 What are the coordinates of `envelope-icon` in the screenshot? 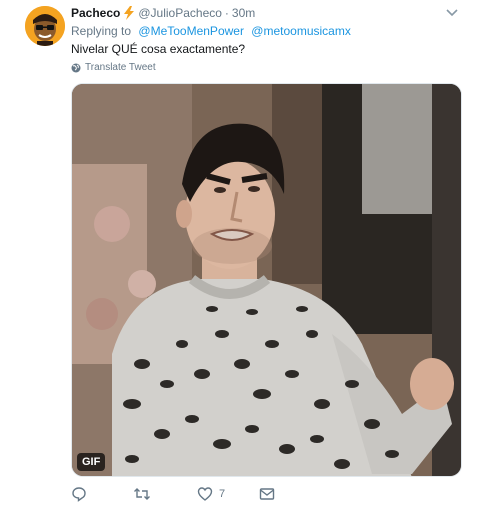 It's located at (267, 494).